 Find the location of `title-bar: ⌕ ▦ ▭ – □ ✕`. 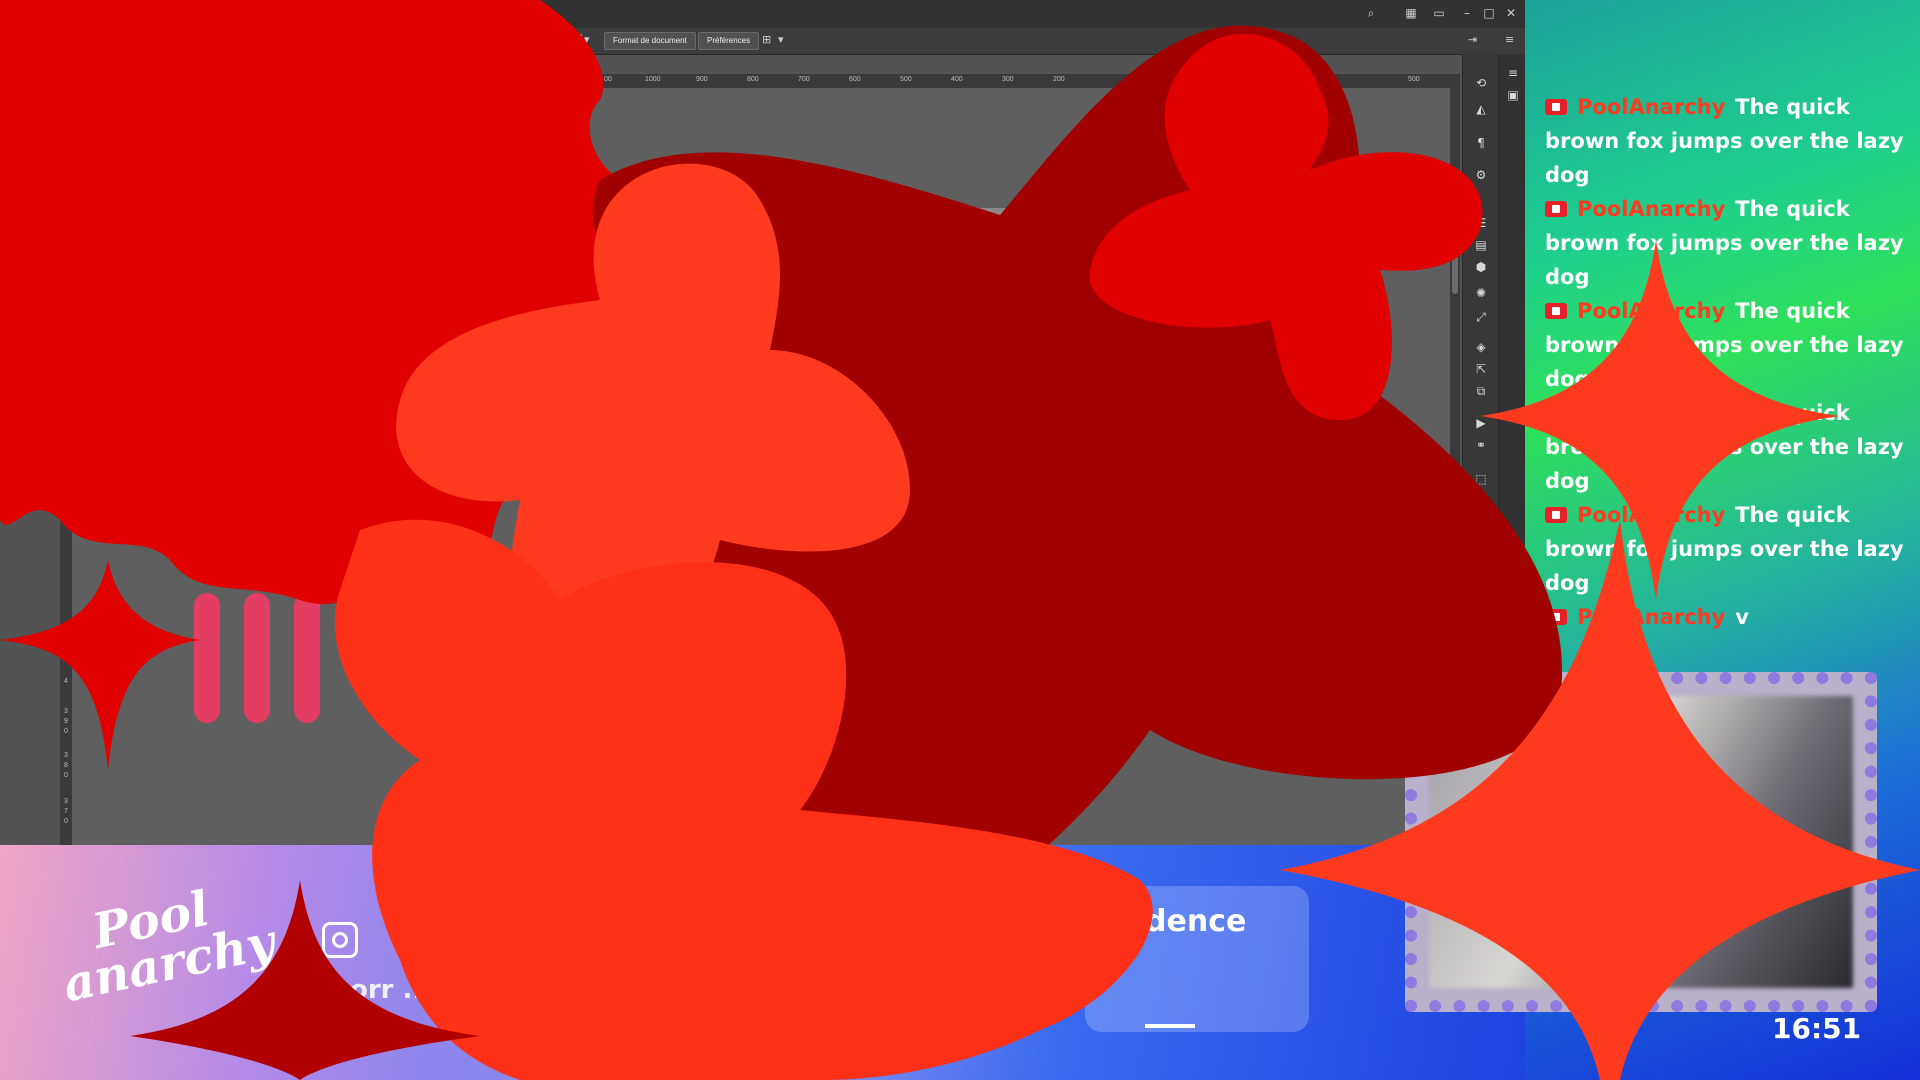

title-bar: ⌕ ▦ ▭ – □ ✕ is located at coordinates (762, 14).